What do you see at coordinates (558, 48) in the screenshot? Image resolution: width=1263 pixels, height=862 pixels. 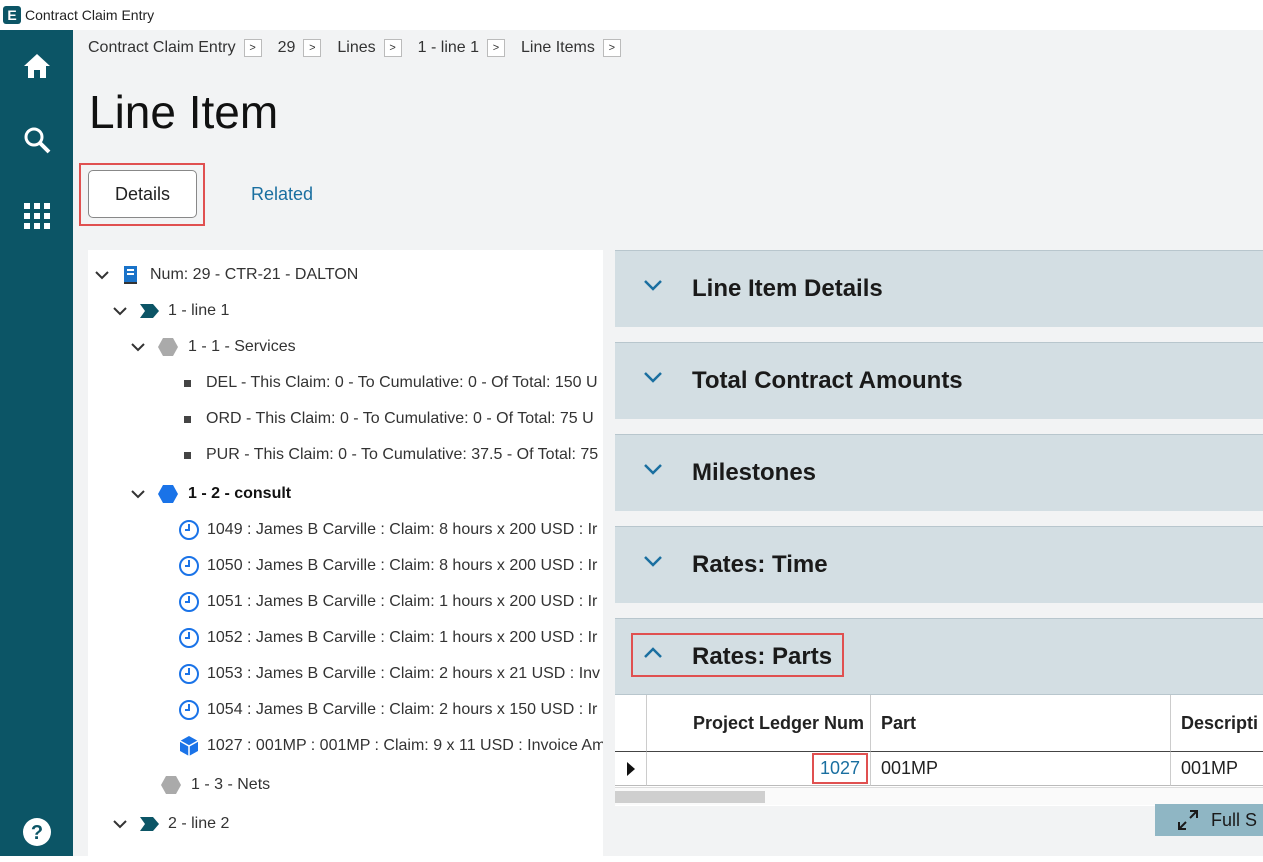 I see `breadcrumb-label: Line Items` at bounding box center [558, 48].